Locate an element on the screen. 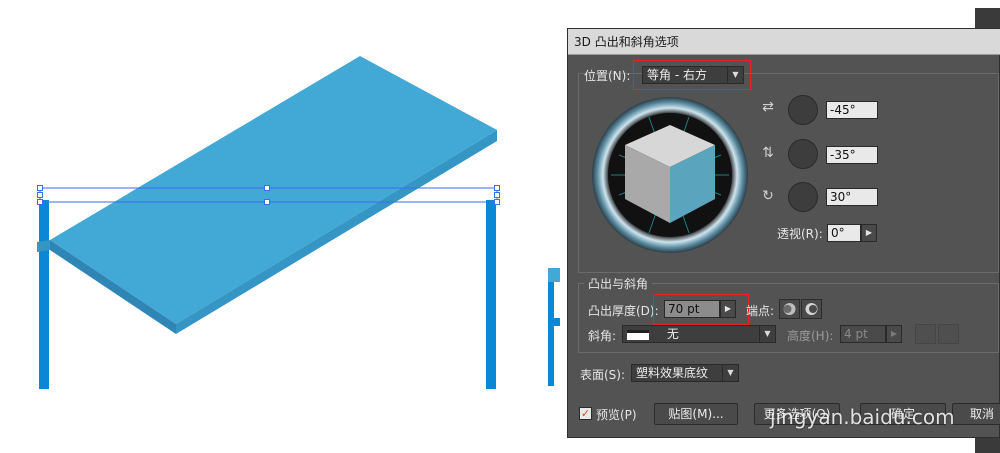 Image resolution: width=1000 pixels, height=453 pixels. table-left-stub is located at coordinates (43, 246).